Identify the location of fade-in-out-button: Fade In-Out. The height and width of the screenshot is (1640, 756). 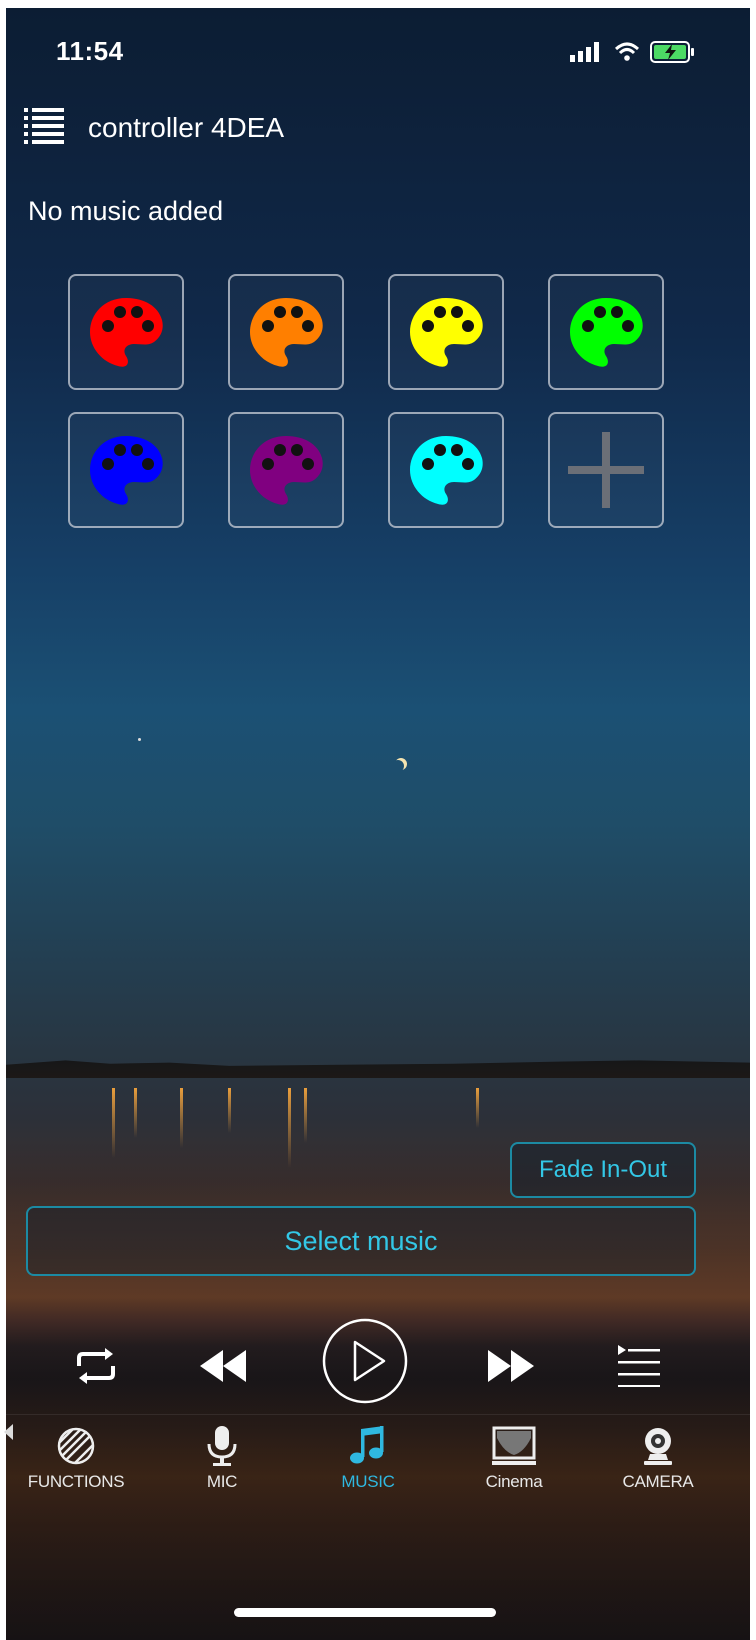
(603, 1170).